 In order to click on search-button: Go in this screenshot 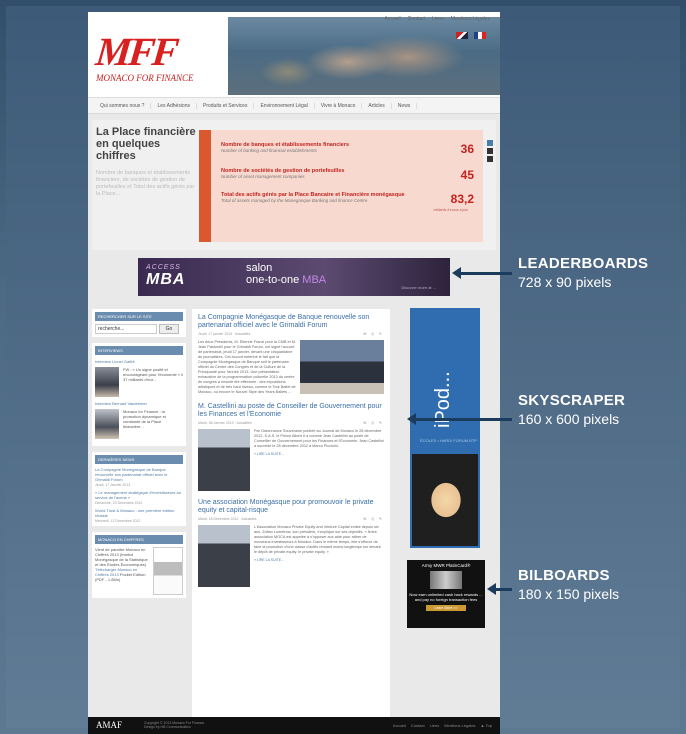, I will do `click(169, 329)`.